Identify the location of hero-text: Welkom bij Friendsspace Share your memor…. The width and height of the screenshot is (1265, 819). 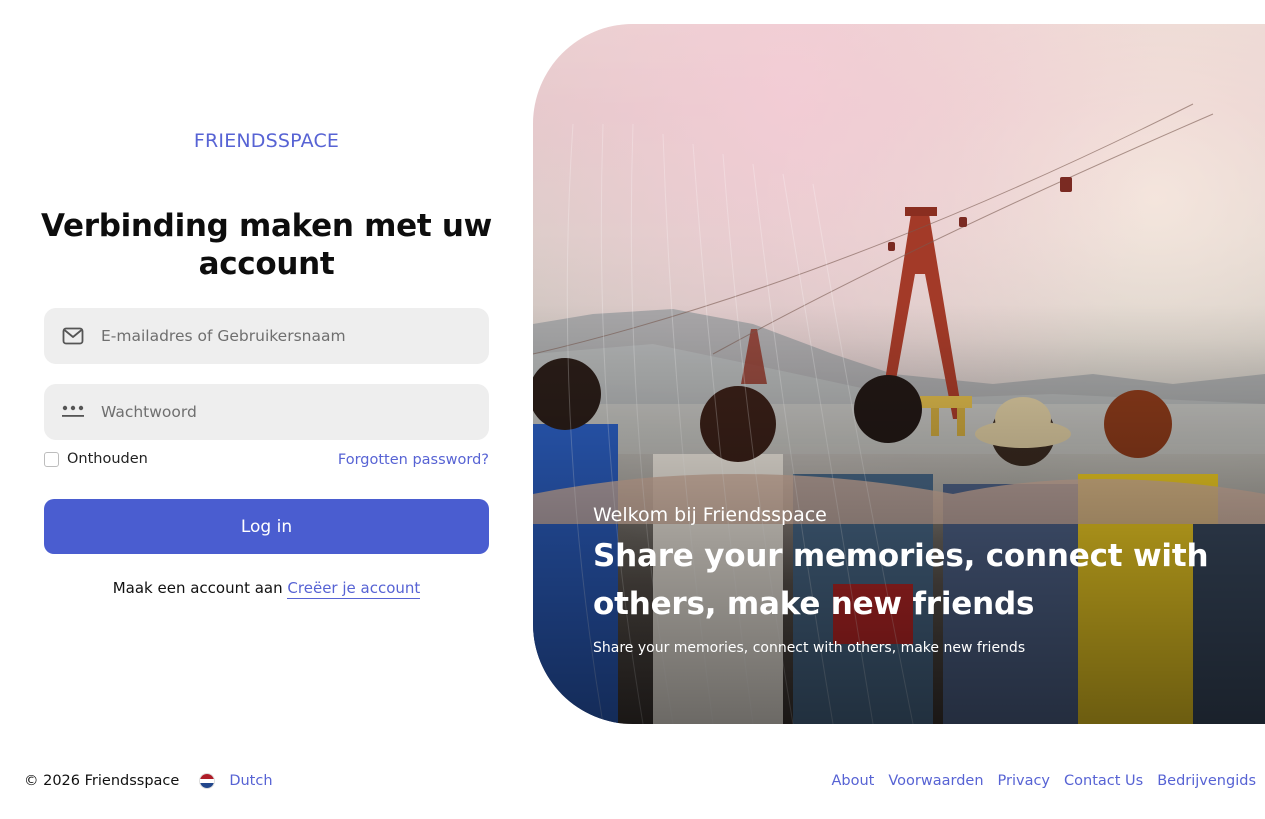
(913, 580).